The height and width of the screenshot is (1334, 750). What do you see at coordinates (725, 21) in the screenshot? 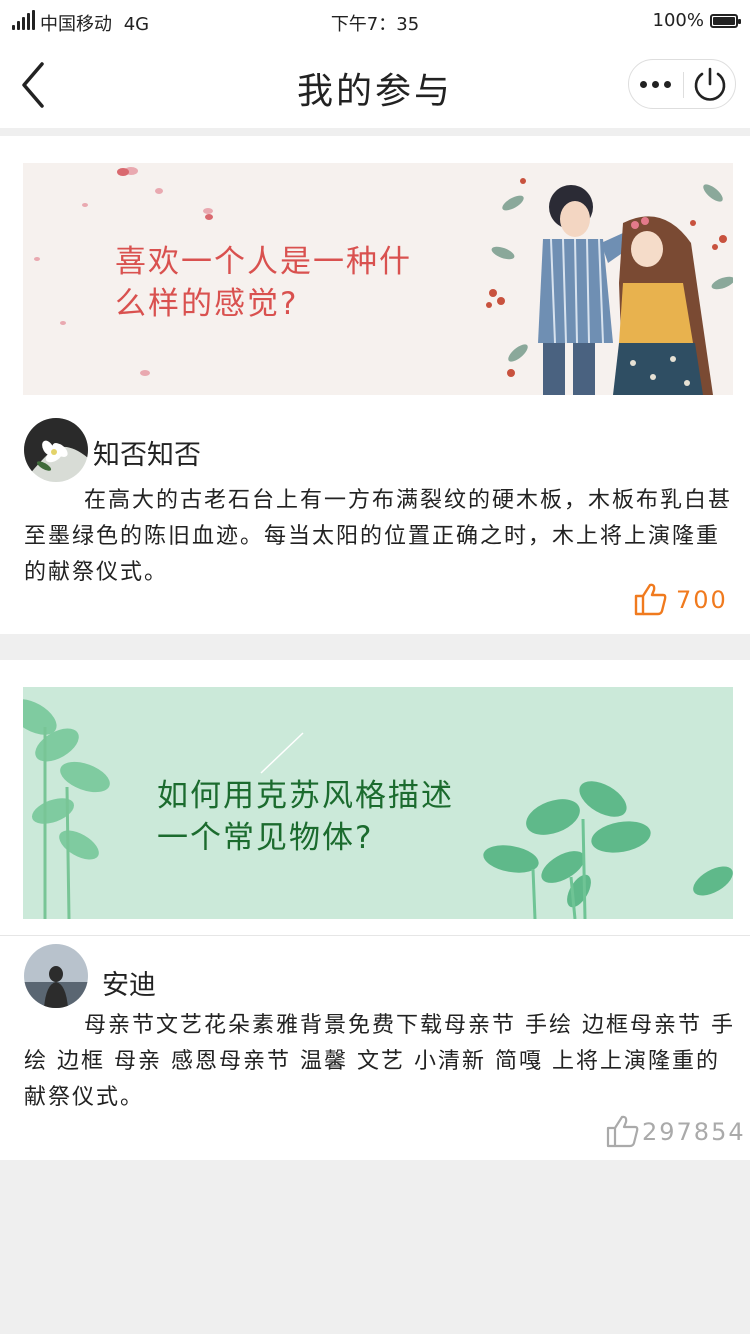
I see `battery-icon` at bounding box center [725, 21].